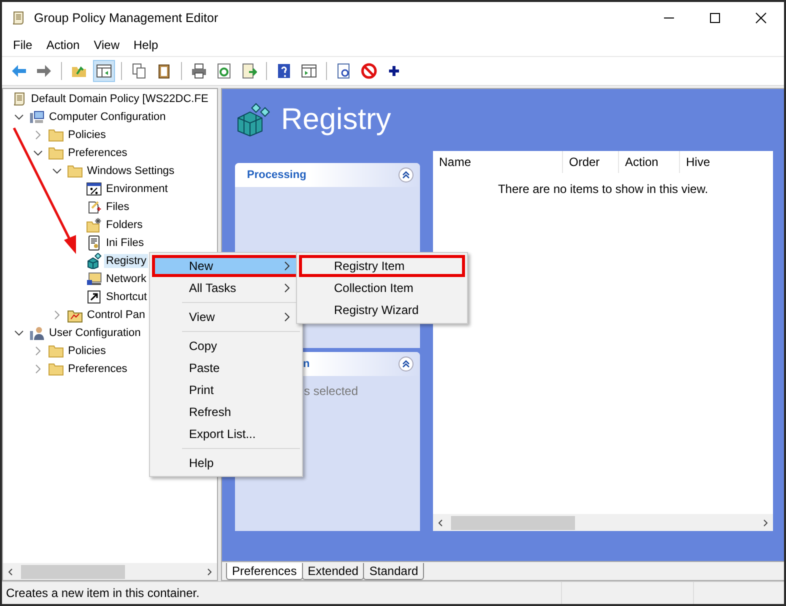 This screenshot has height=606, width=786. I want to click on column-header: Order, so click(591, 162).